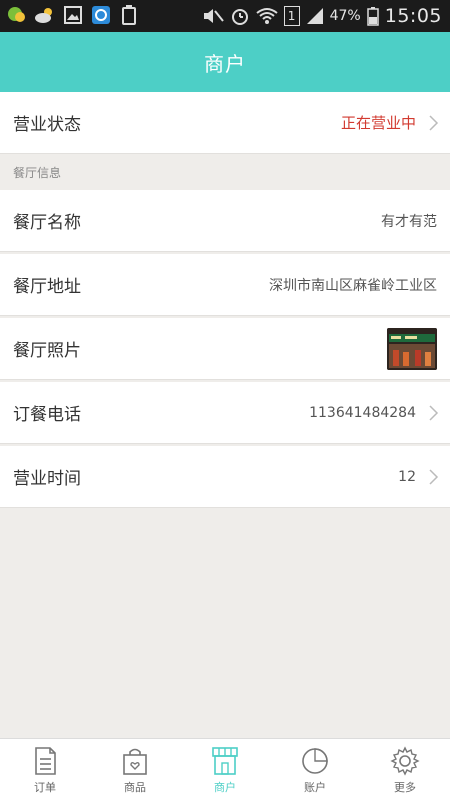 The height and width of the screenshot is (801, 450). Describe the element at coordinates (135, 761) in the screenshot. I see `goods-icon` at that location.